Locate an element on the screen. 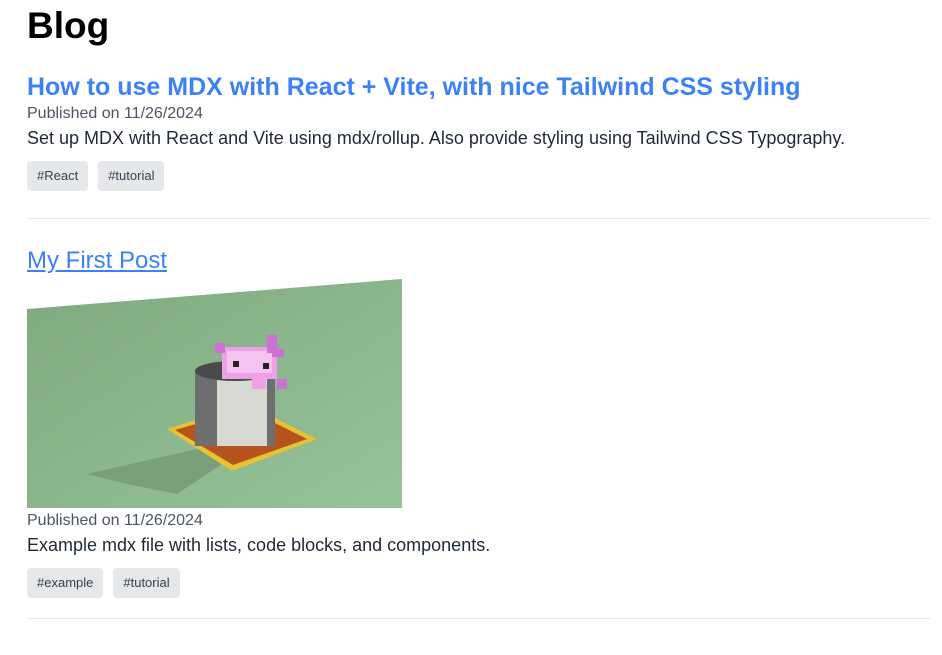  post-title-link: My First Post is located at coordinates (478, 261).